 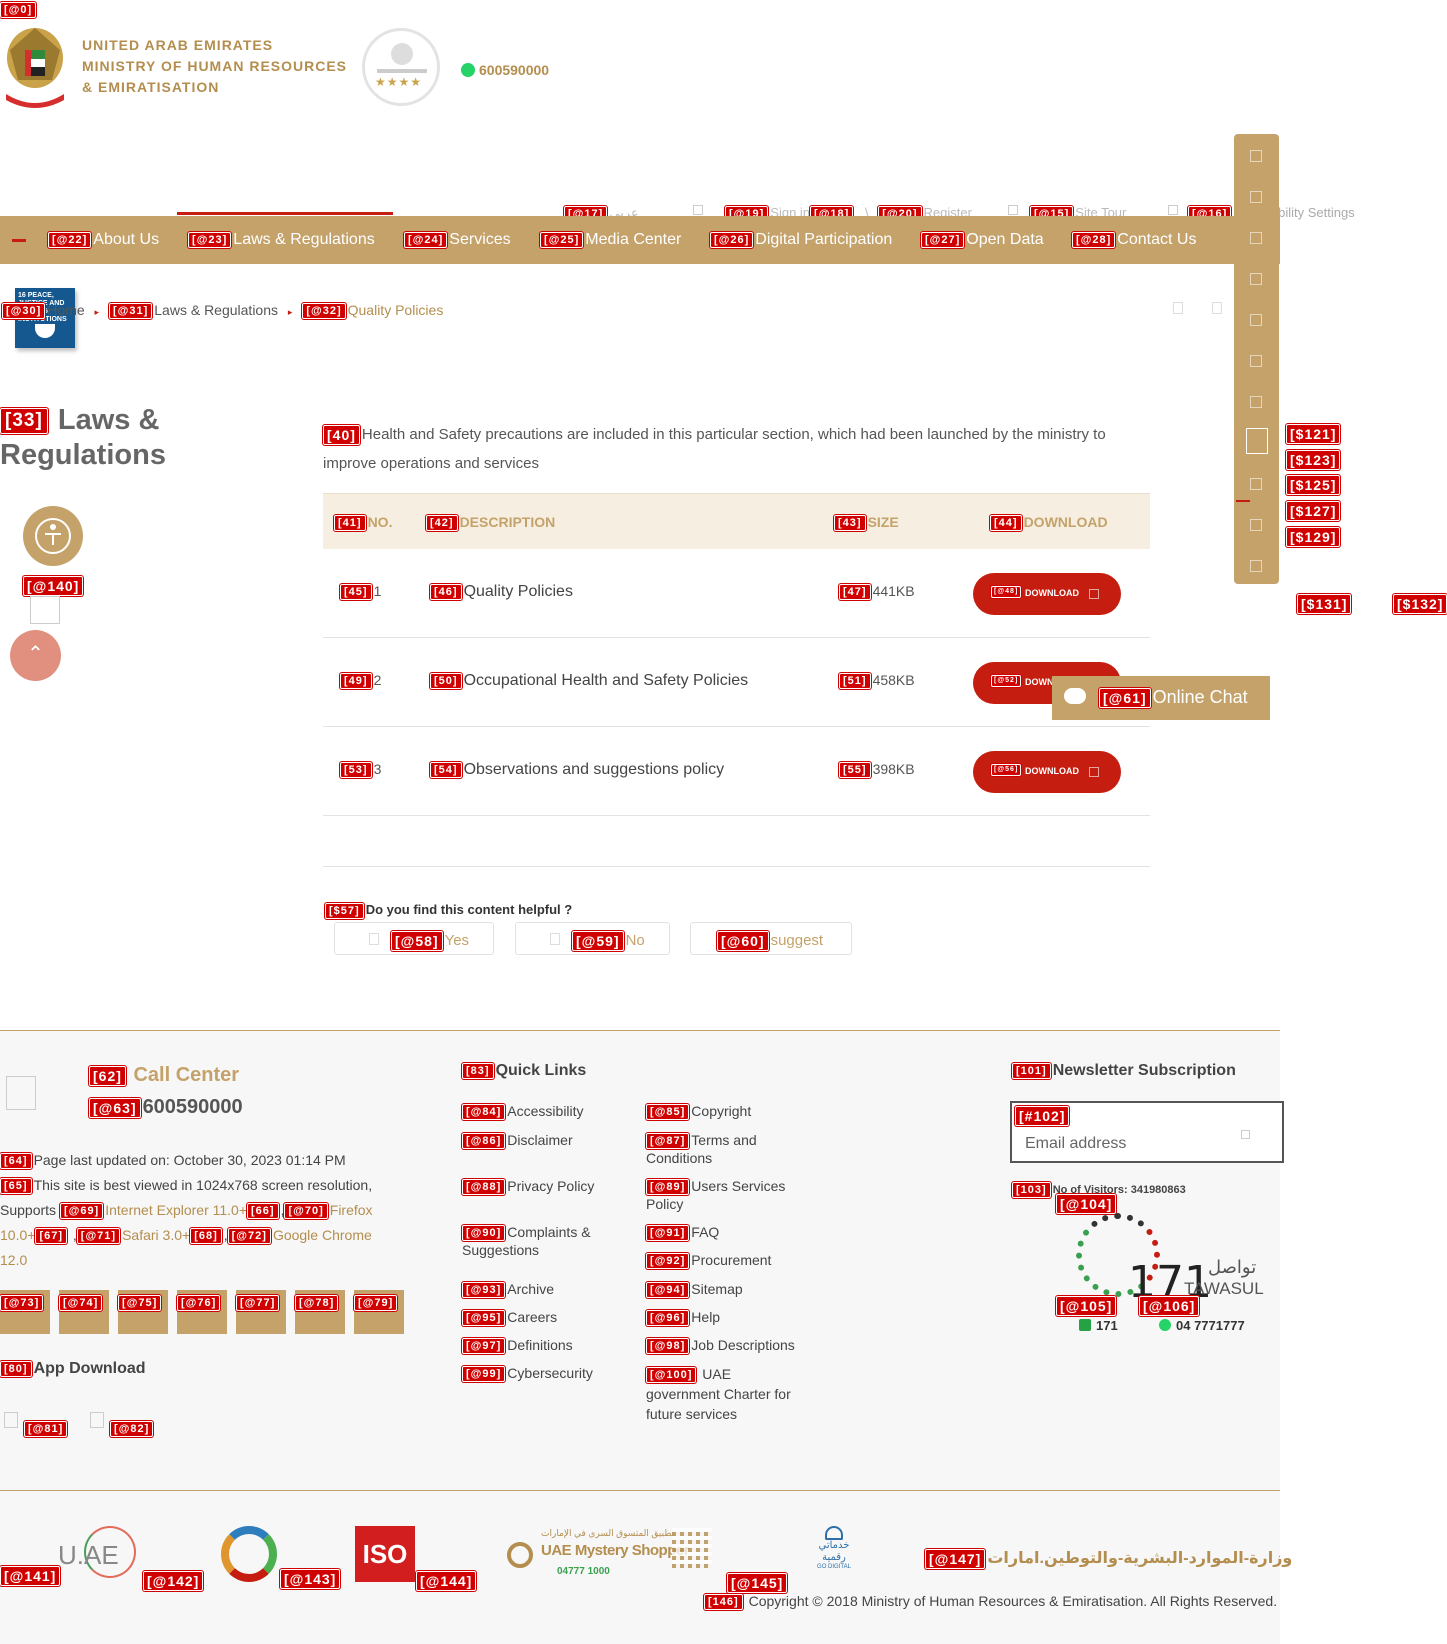 I want to click on nav-tag: [@27], so click(x=943, y=239).